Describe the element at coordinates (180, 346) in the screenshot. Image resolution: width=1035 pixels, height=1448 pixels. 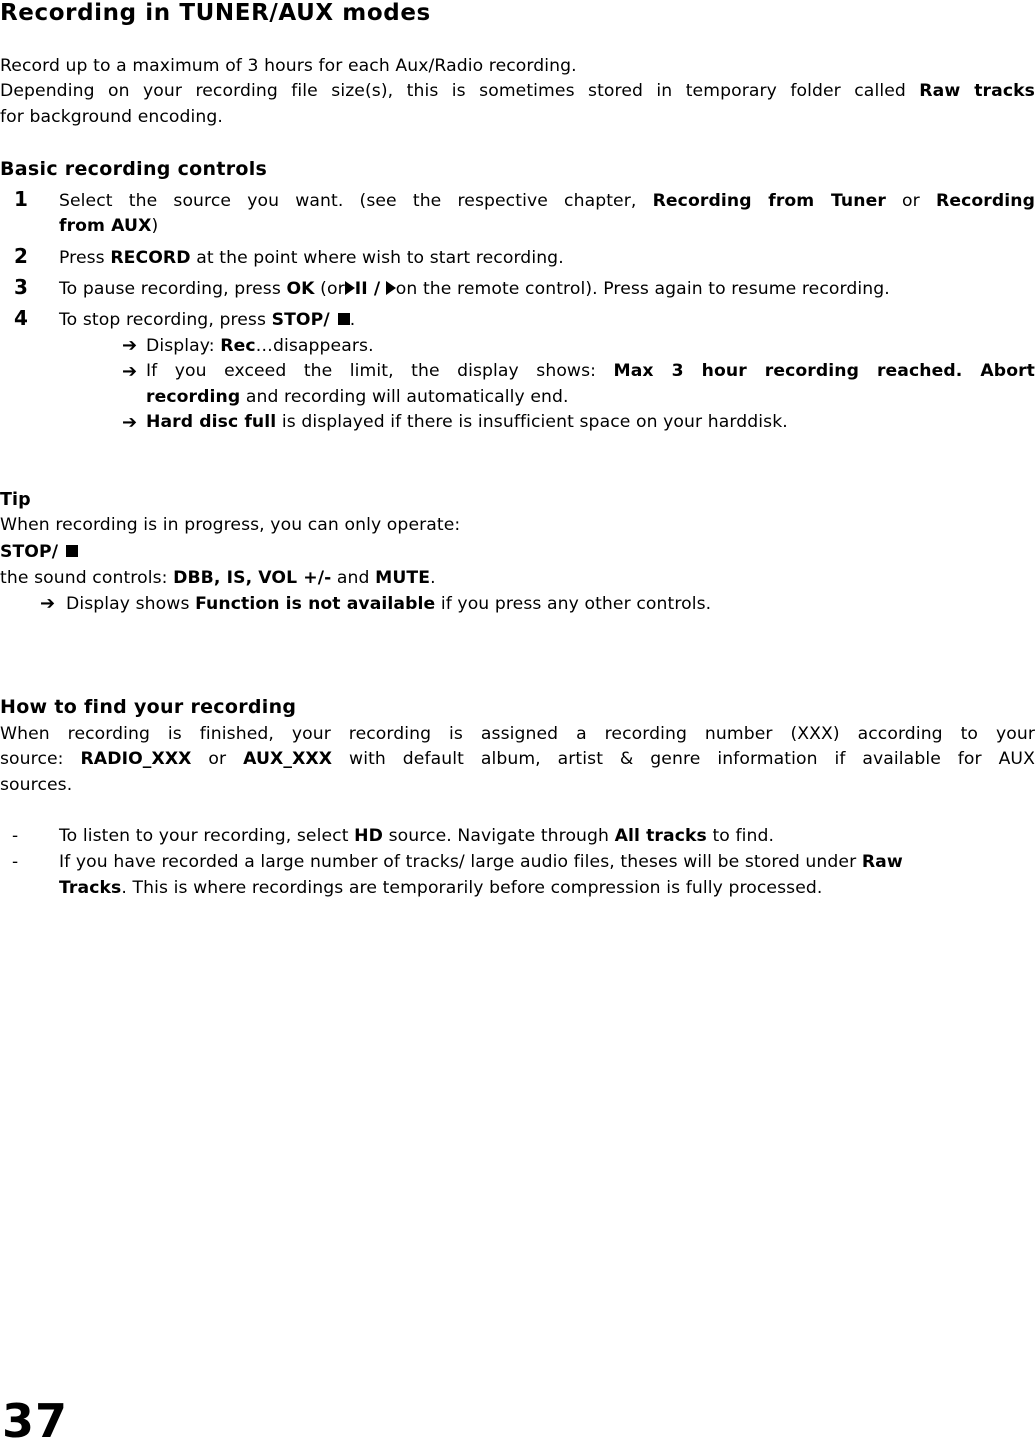
I see `result-text: Display:` at that location.